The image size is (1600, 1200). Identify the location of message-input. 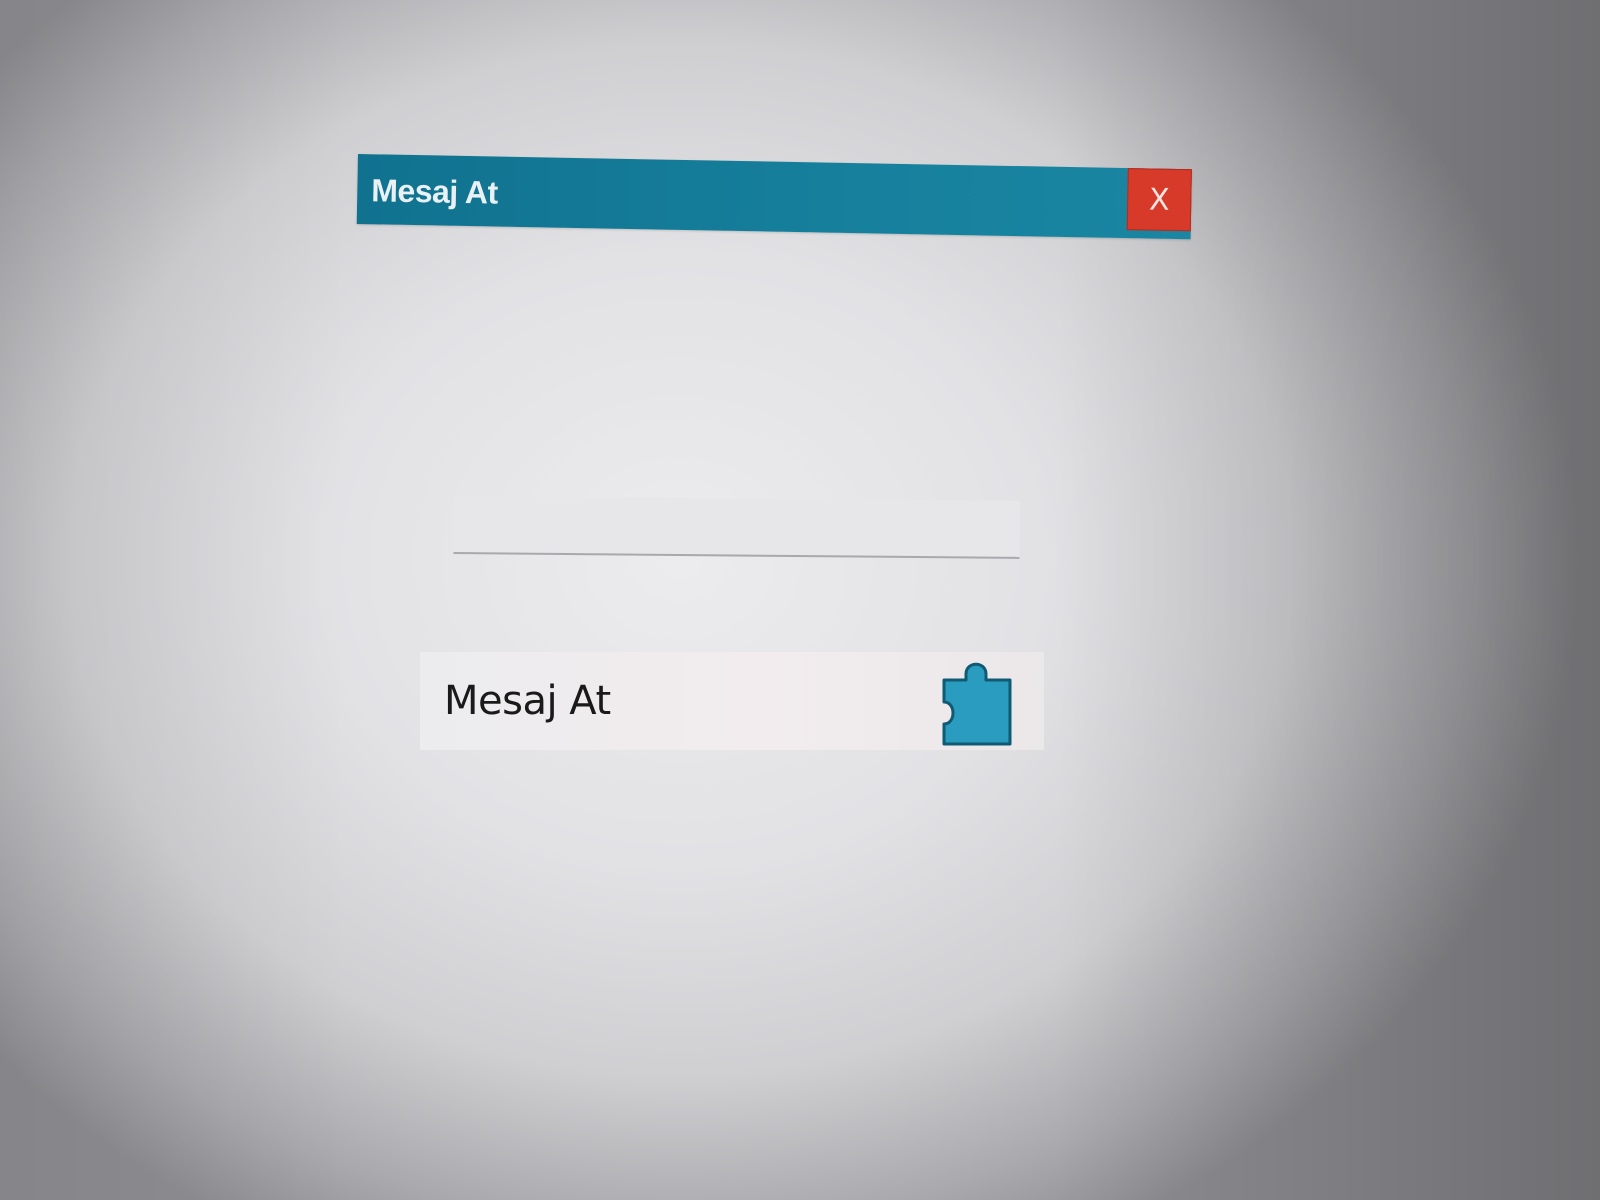
(736, 527).